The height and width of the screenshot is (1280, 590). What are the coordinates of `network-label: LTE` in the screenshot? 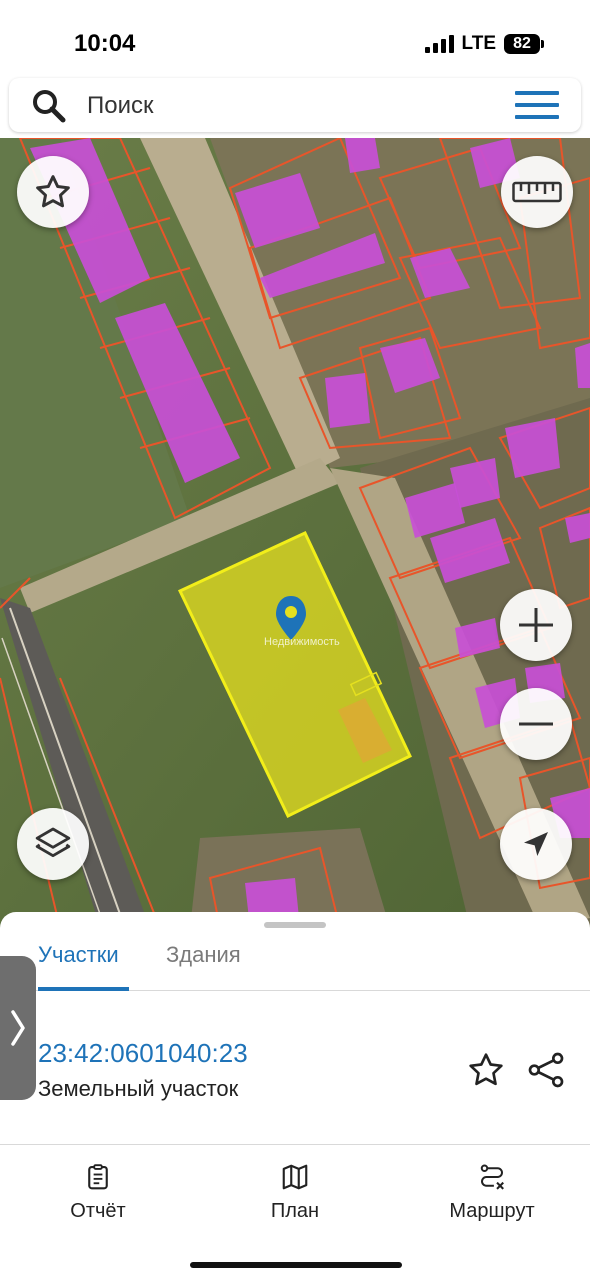 It's located at (478, 43).